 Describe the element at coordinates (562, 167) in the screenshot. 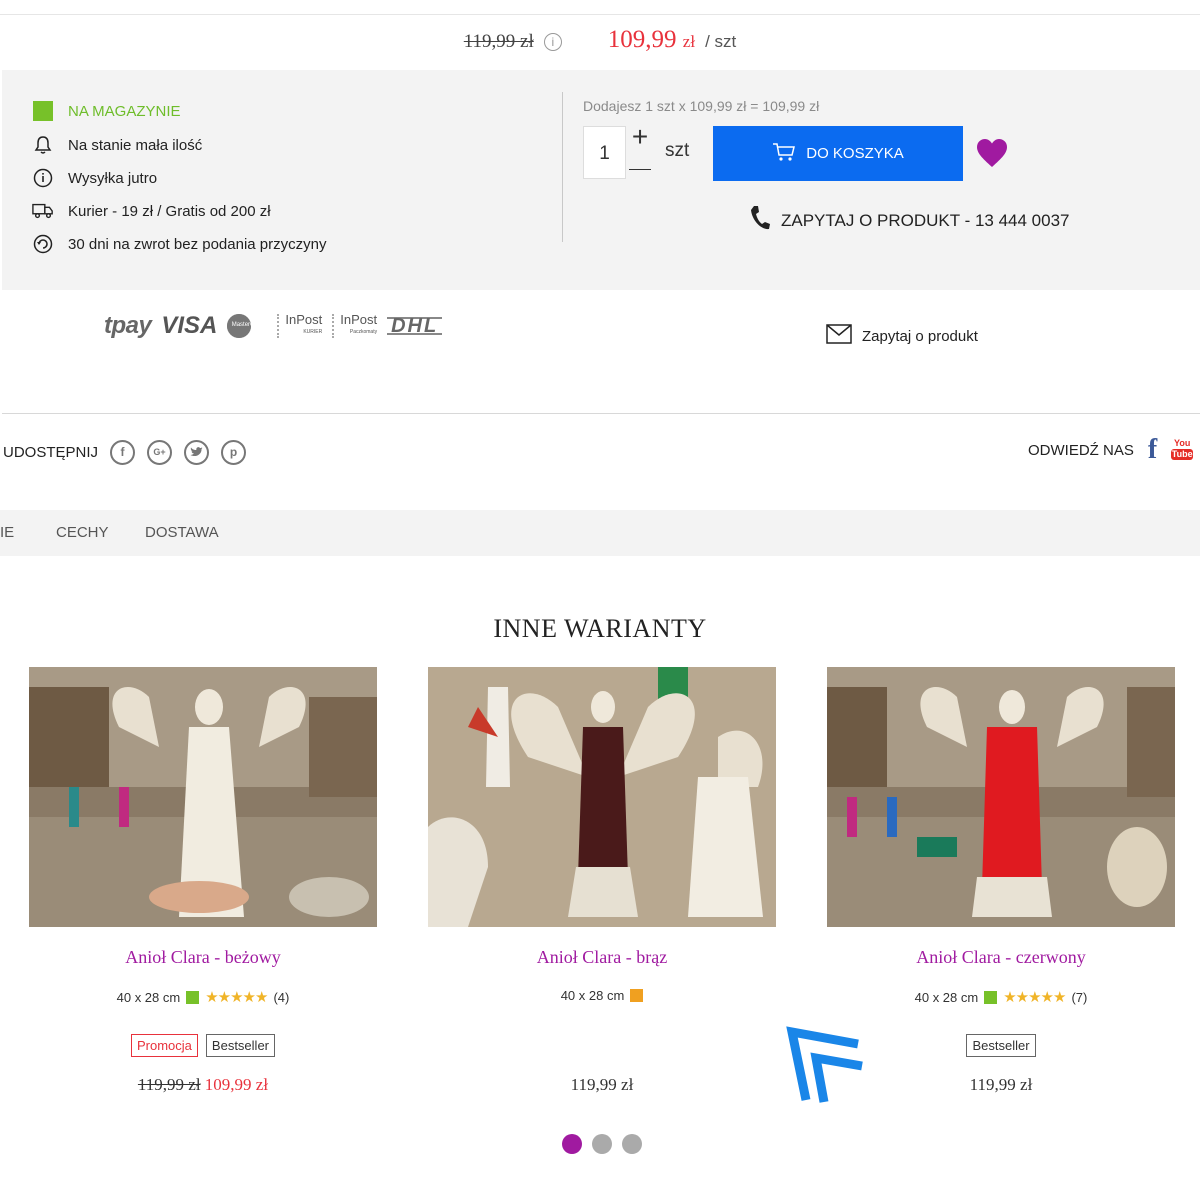

I see `panel-divider` at that location.